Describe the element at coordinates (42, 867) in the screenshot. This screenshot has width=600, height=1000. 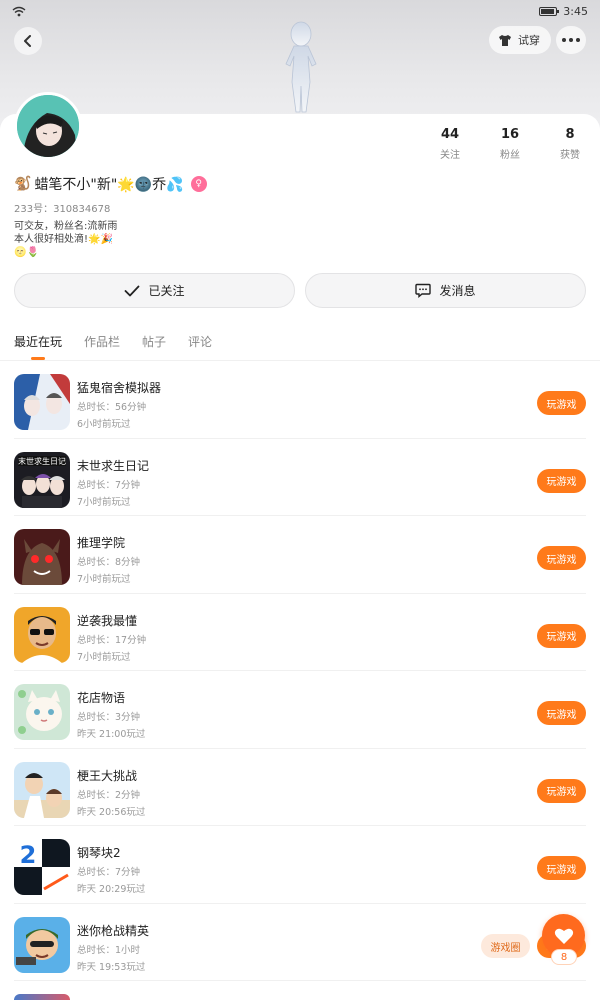
I see `game-icon: 2` at that location.